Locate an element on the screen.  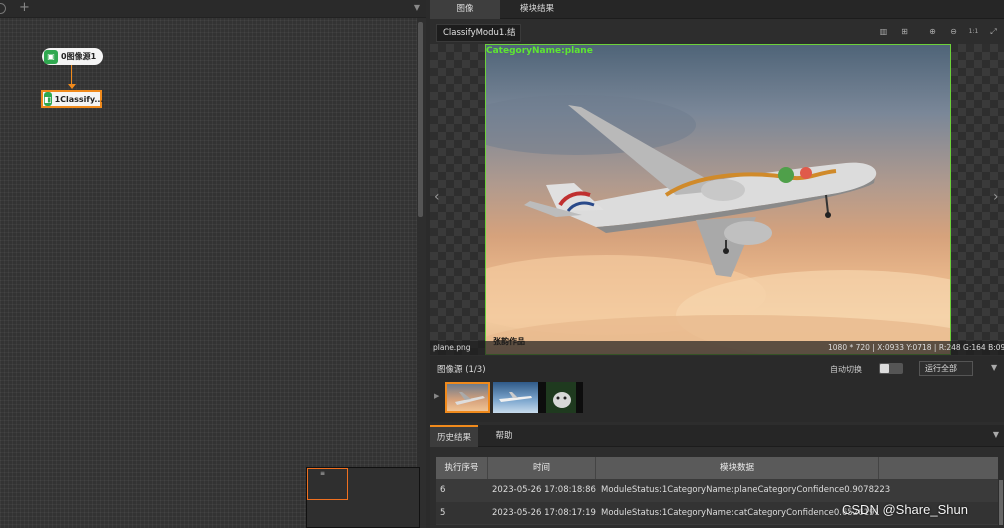
cell-index: 6 is located at coordinates (443, 490).